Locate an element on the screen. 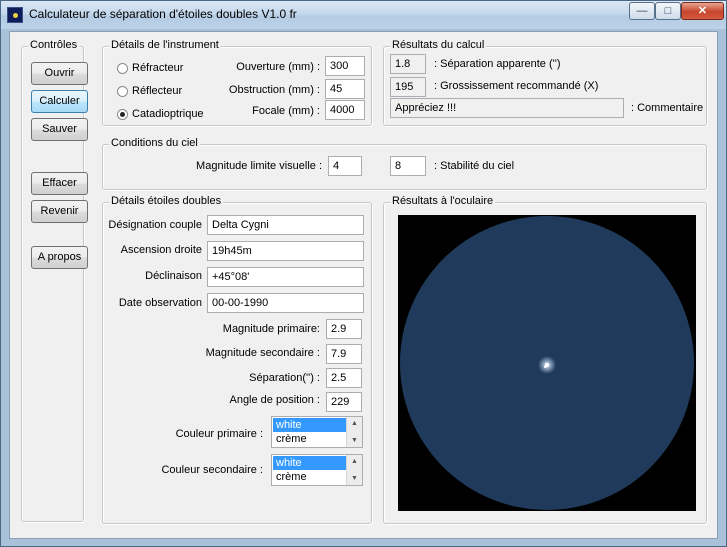 The image size is (727, 547). ouverture-label: Ouverture (mm) : is located at coordinates (278, 67).